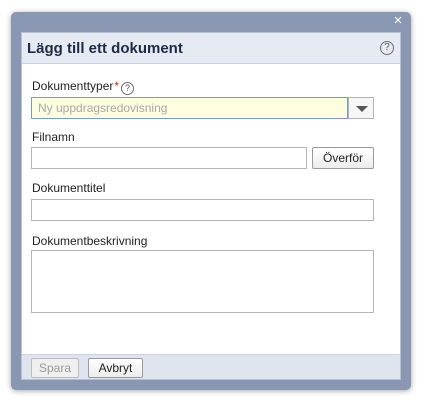  Describe the element at coordinates (189, 108) in the screenshot. I see `doc-types-combo-input` at that location.